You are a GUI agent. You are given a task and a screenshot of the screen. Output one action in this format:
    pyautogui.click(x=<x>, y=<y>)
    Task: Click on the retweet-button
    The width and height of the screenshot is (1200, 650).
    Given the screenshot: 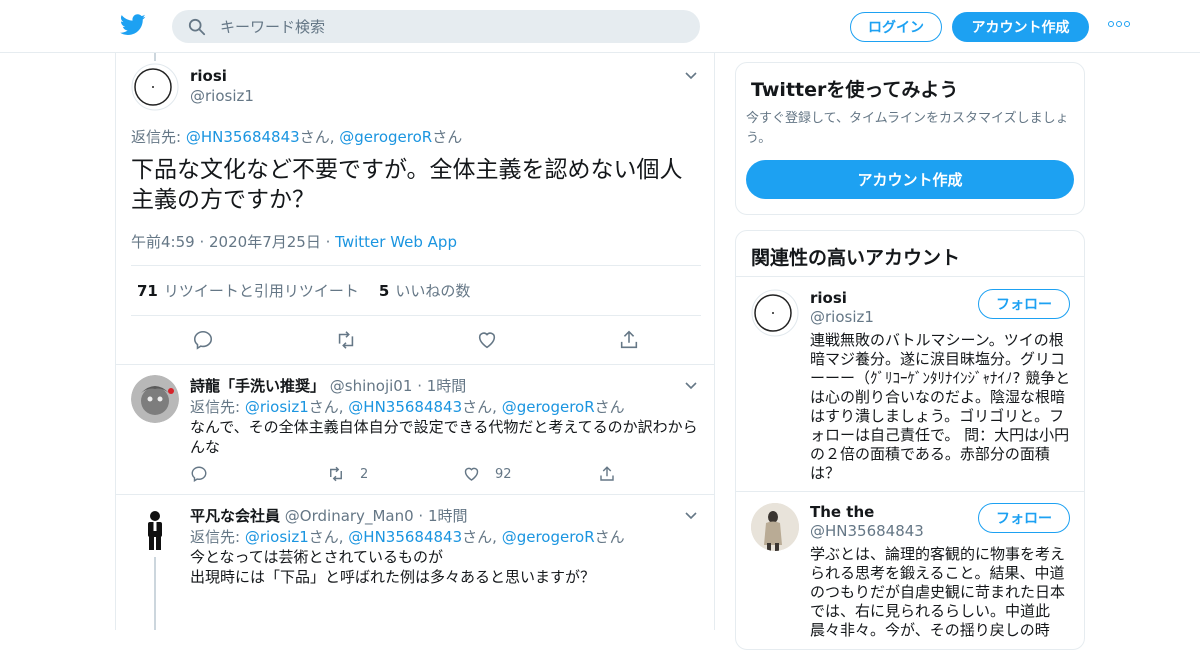 What is the action you would take?
    pyautogui.click(x=405, y=341)
    